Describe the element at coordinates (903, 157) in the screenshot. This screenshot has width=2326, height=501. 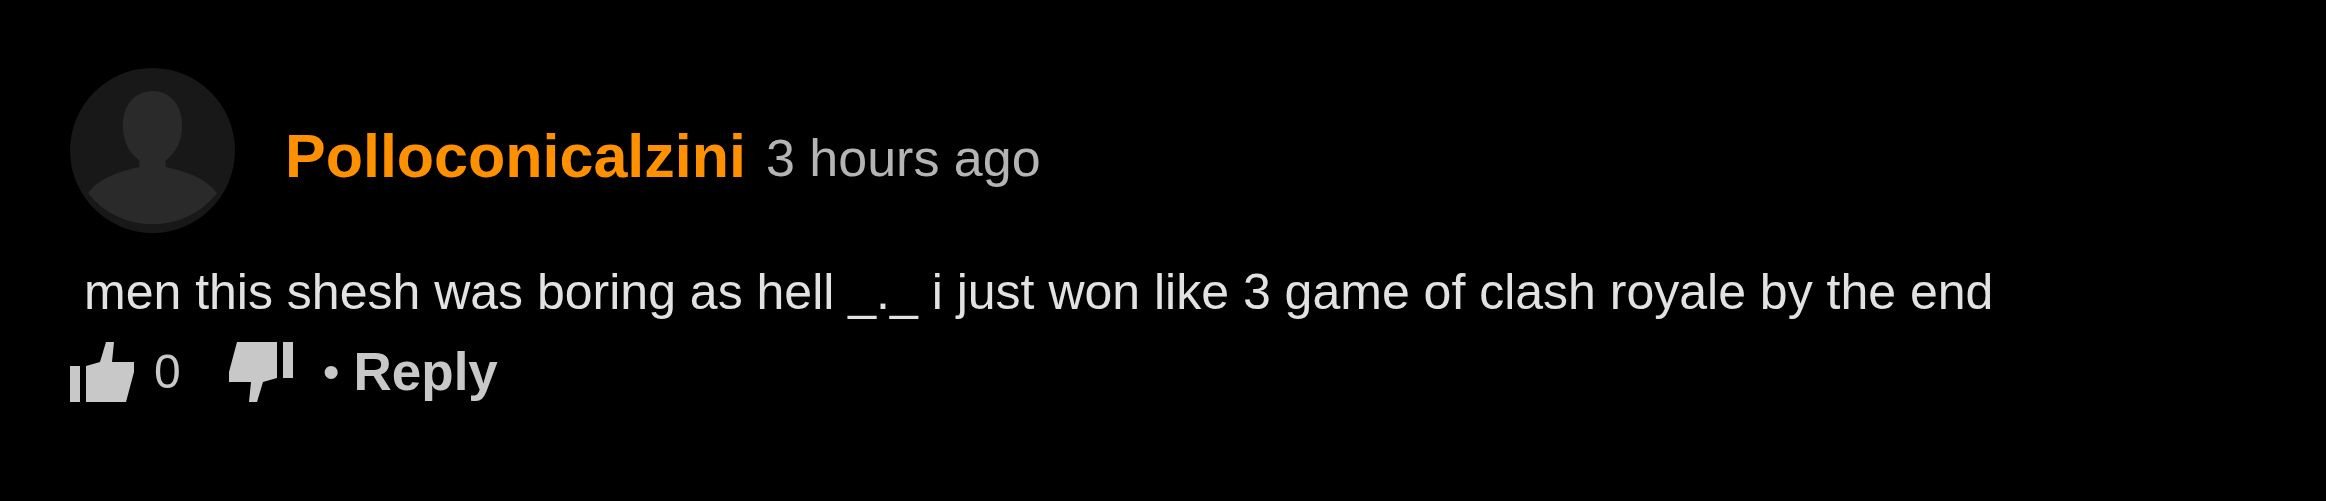
I see `timestamp: 3 hours ago` at that location.